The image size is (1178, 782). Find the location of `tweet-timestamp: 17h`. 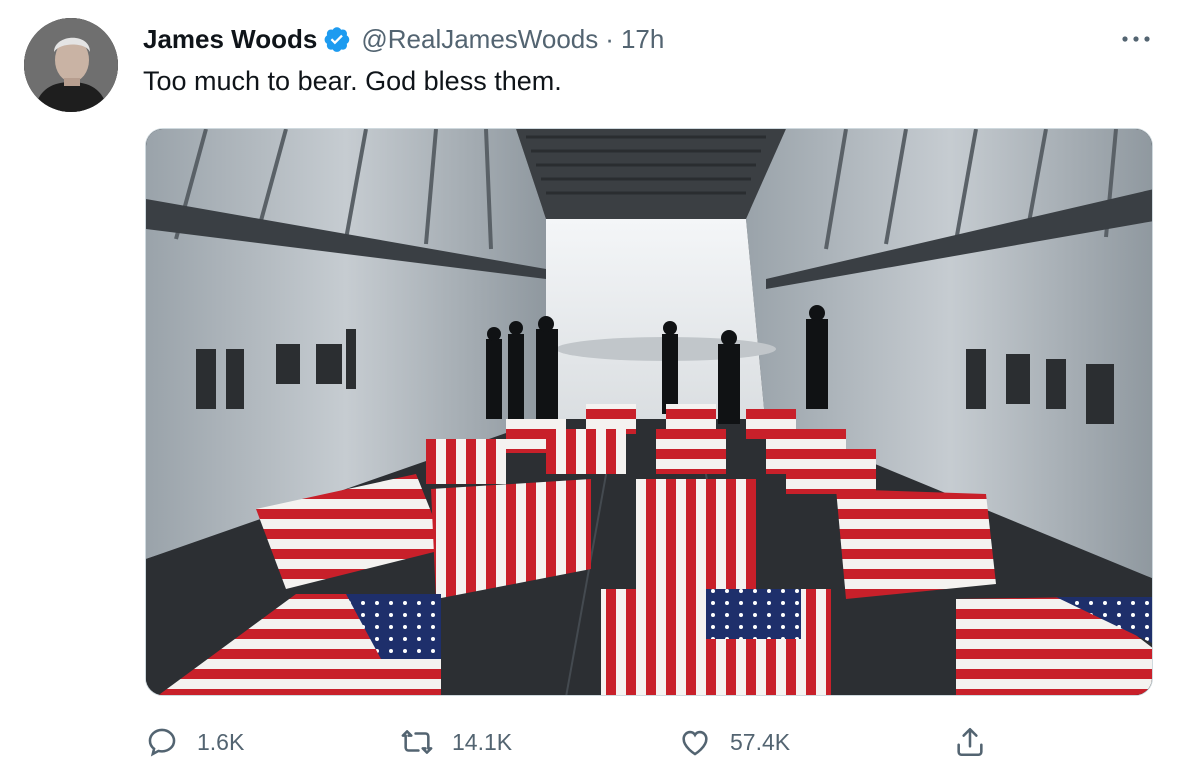

tweet-timestamp: 17h is located at coordinates (642, 39).